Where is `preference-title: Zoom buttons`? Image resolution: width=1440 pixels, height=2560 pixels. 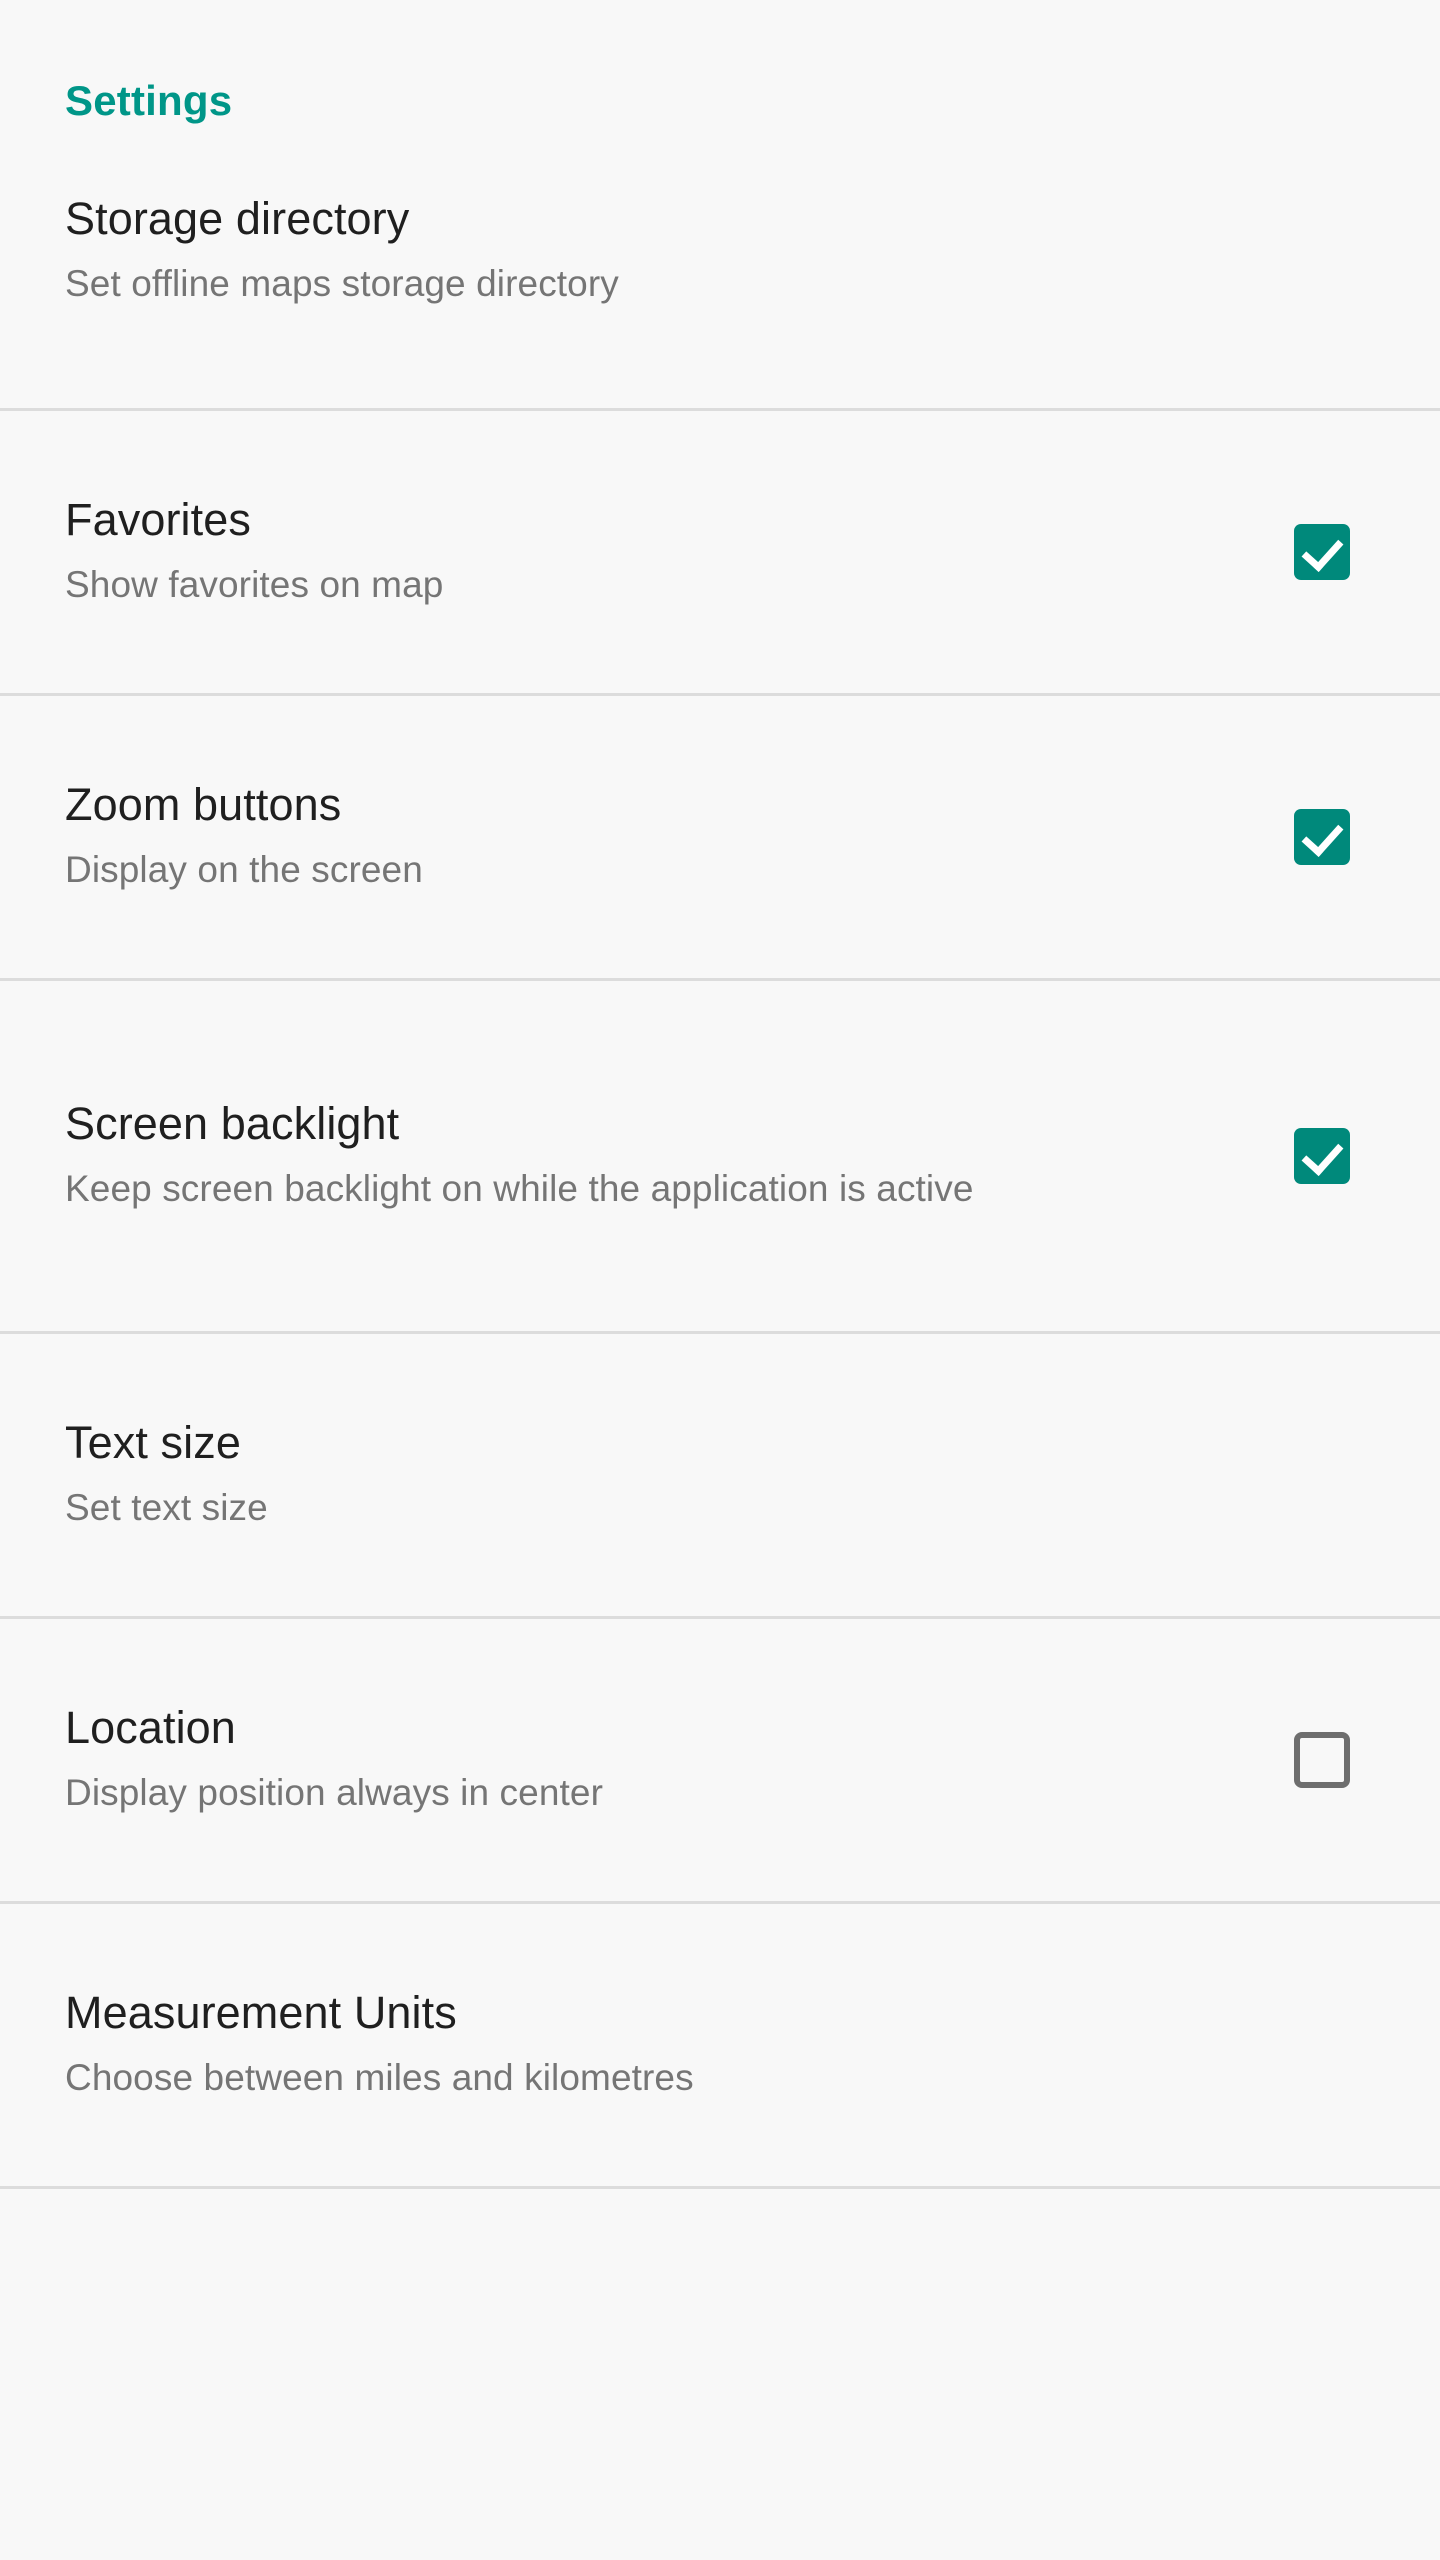
preference-title: Zoom buttons is located at coordinates (203, 804).